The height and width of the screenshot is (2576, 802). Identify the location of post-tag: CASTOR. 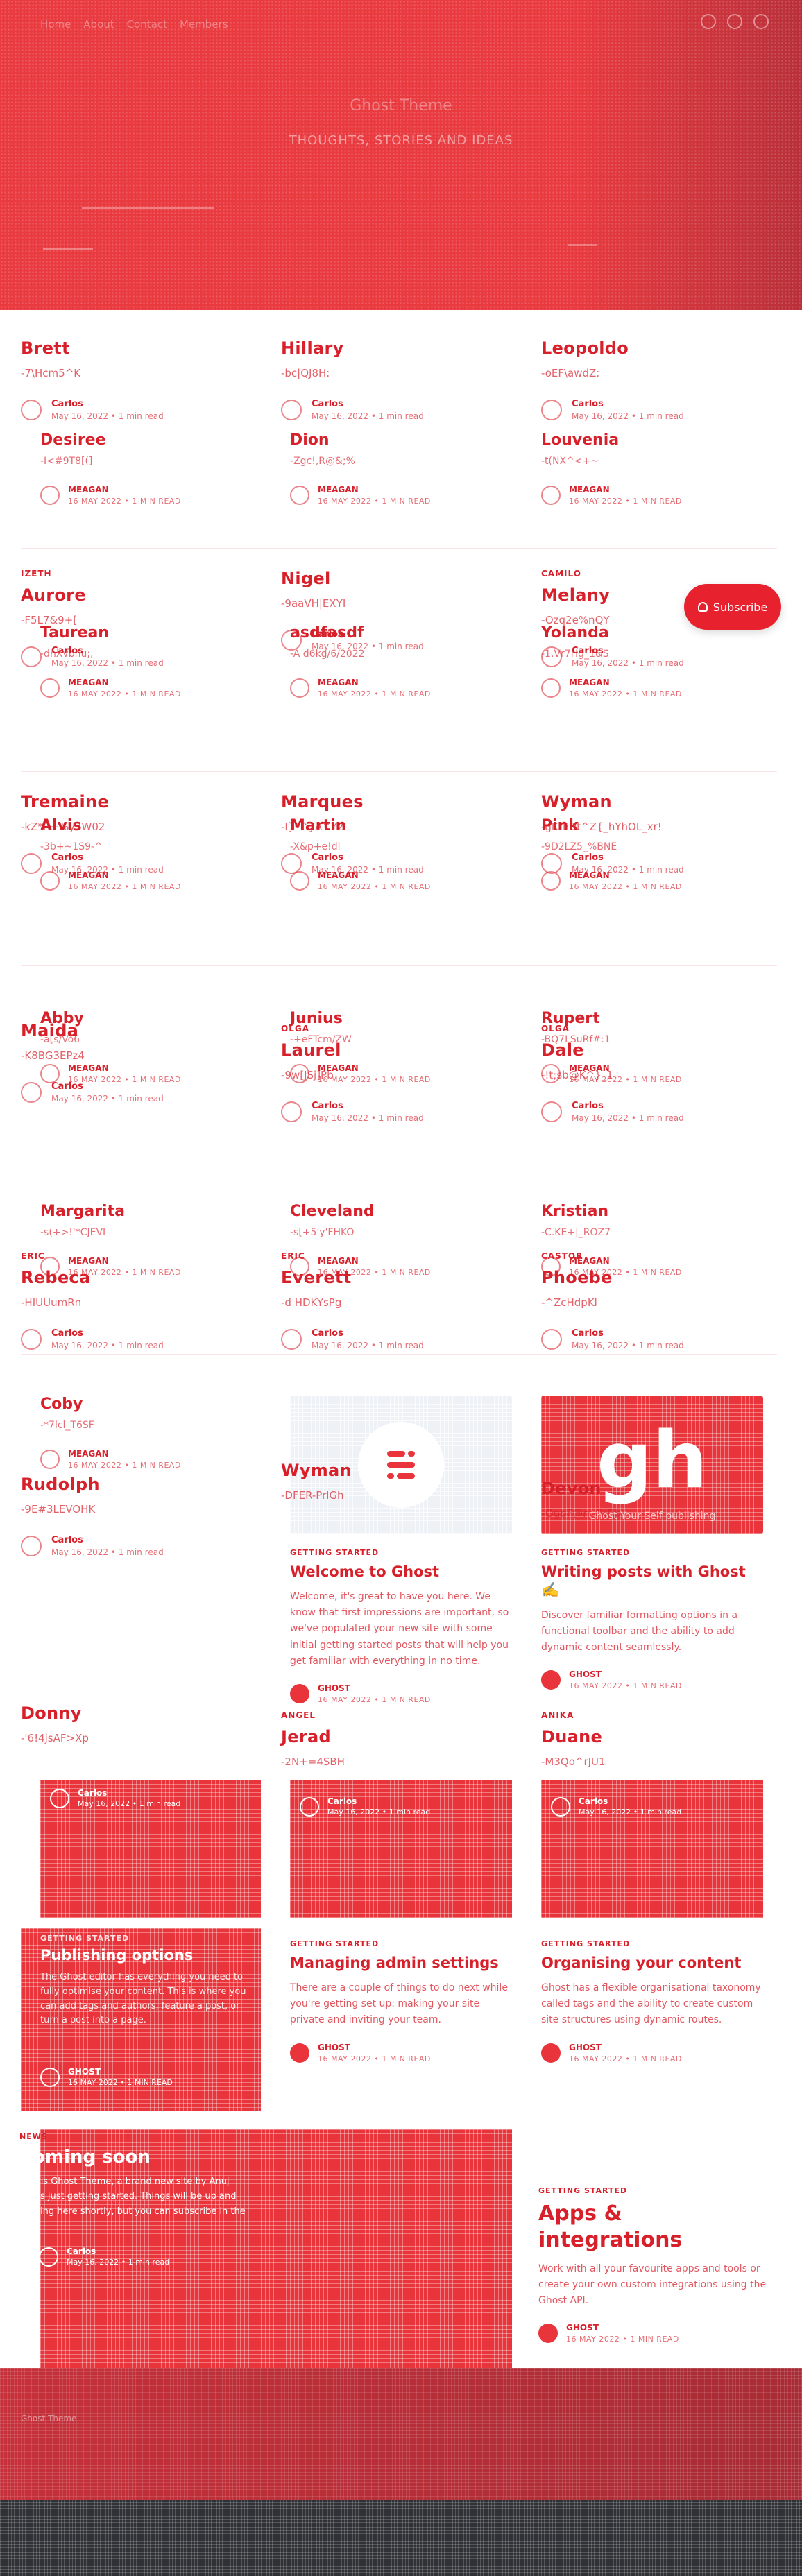
(652, 1256).